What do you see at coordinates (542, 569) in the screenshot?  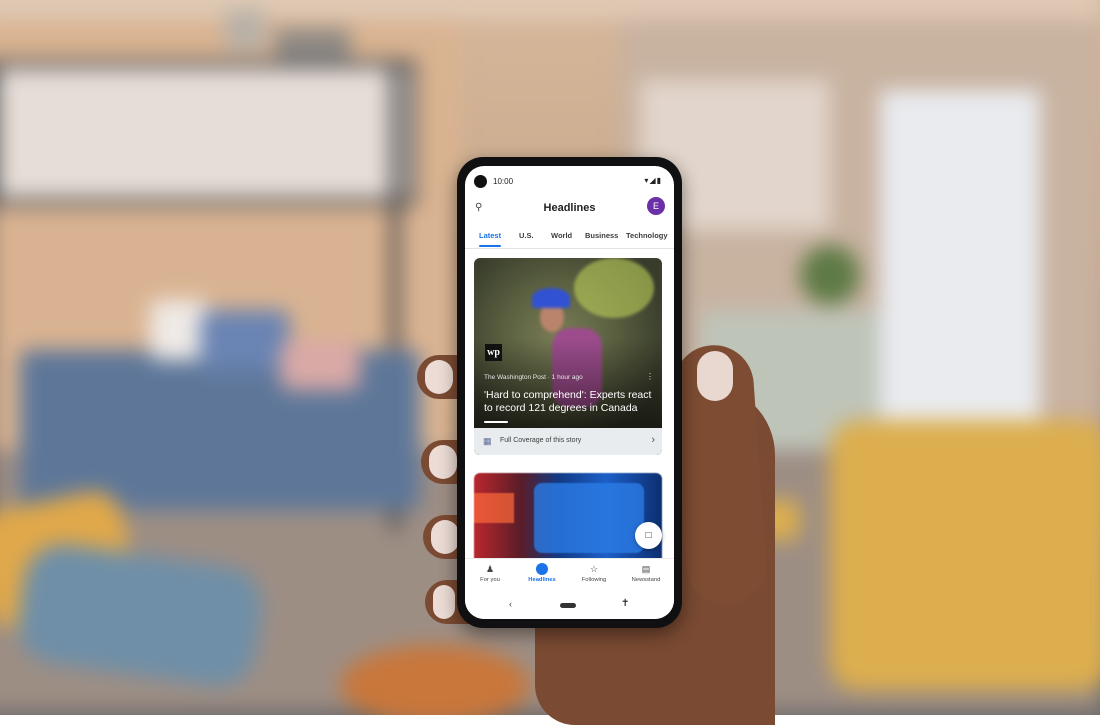 I see `globe-icon` at bounding box center [542, 569].